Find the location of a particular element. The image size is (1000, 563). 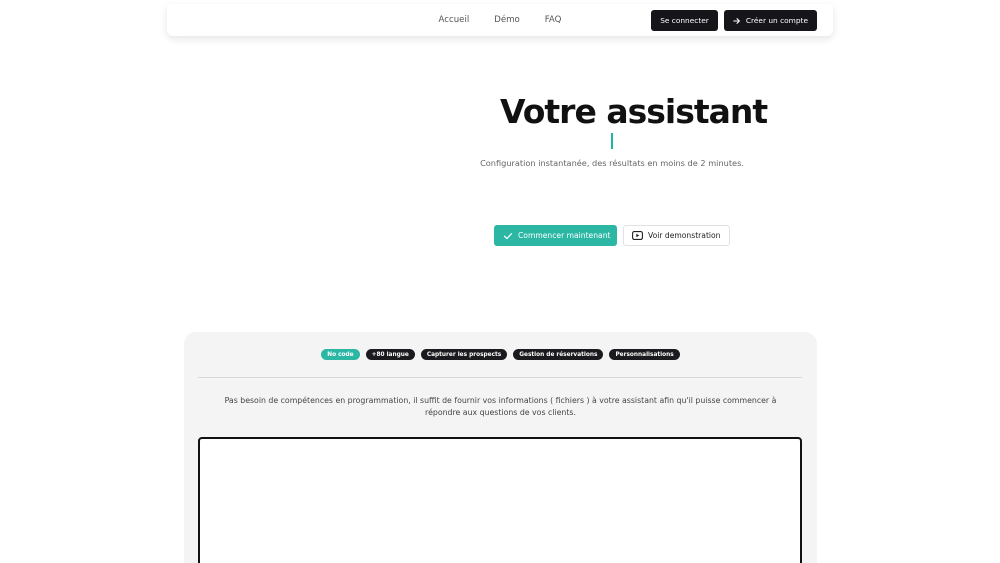

typing-cursor is located at coordinates (612, 141).